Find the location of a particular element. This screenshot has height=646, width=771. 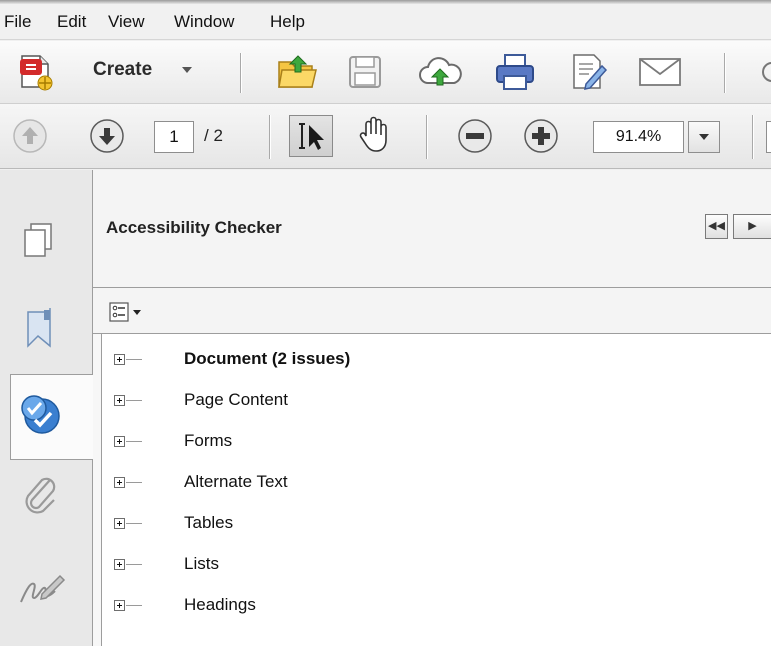

select-tool-button is located at coordinates (311, 136).